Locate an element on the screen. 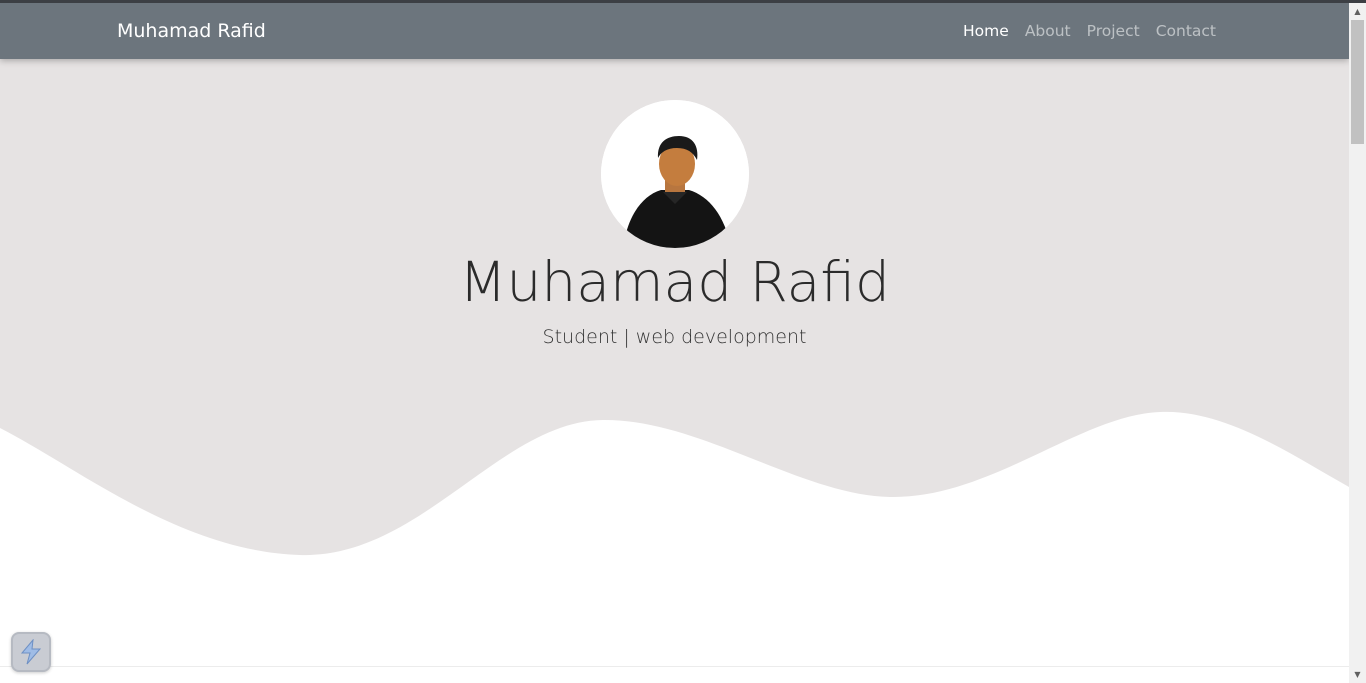 This screenshot has width=1366, height=683. nav-link-about: About is located at coordinates (1048, 31).